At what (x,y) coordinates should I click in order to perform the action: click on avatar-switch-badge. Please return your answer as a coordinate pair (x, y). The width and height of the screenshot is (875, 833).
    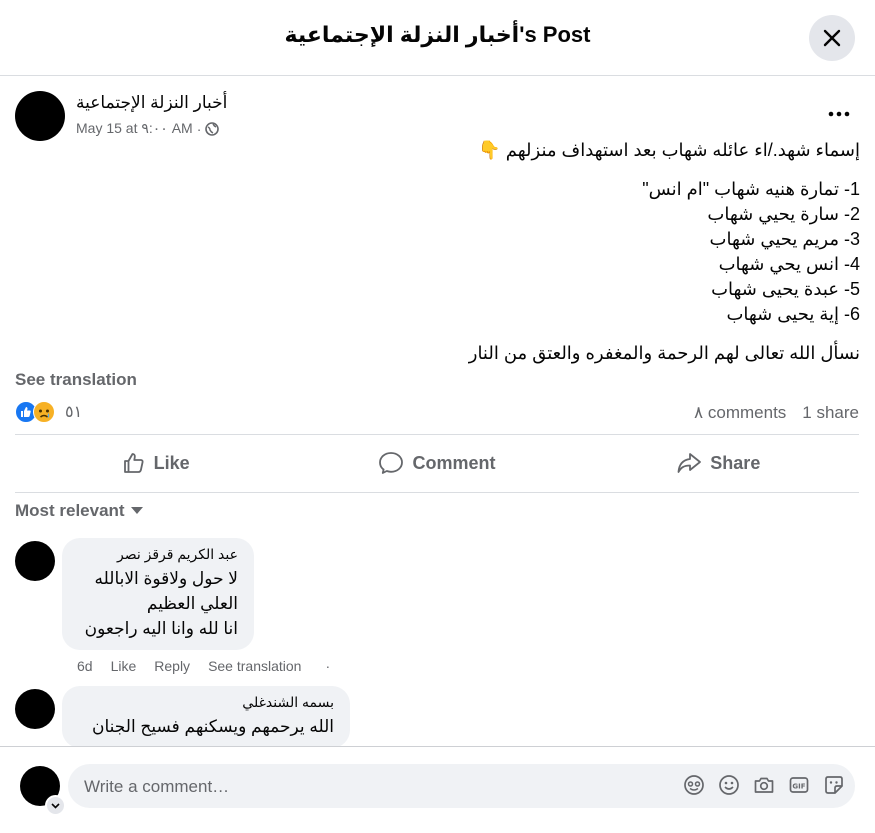
    Looking at the image, I should click on (55, 805).